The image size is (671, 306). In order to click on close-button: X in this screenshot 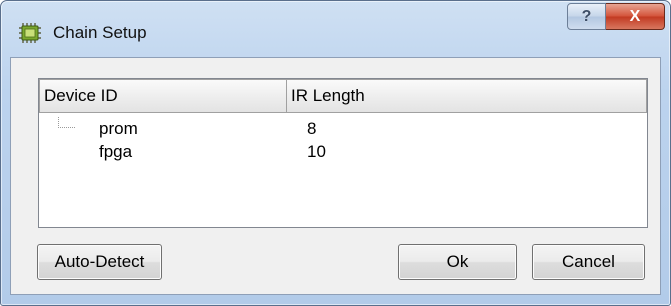, I will do `click(635, 16)`.